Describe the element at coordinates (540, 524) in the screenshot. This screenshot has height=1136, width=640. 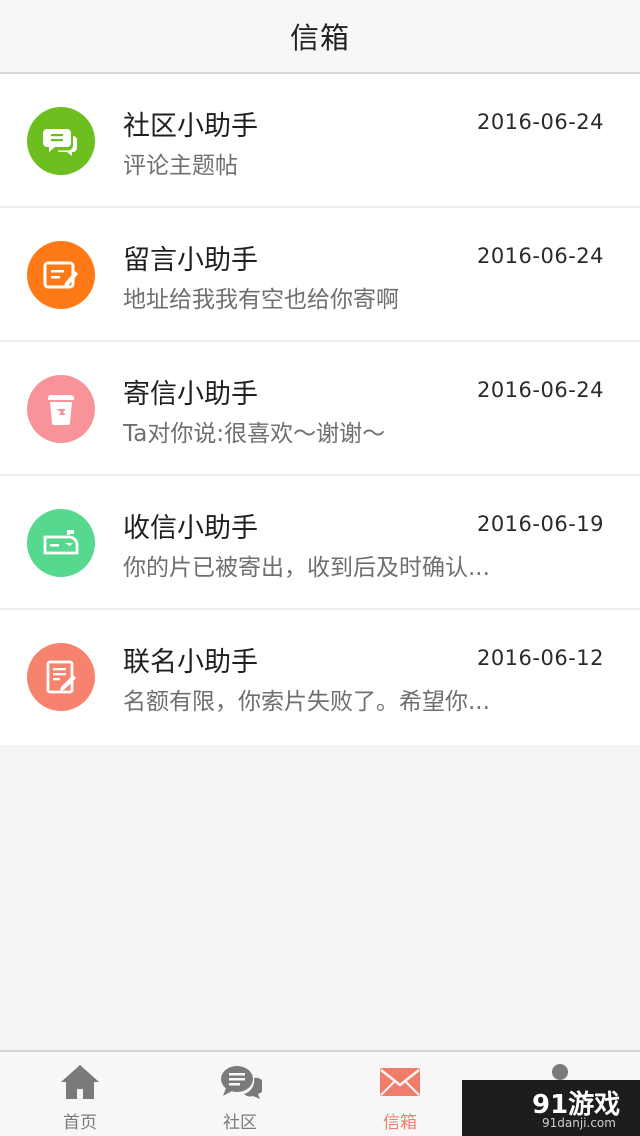
I see `message-date: 2016-06-19` at that location.